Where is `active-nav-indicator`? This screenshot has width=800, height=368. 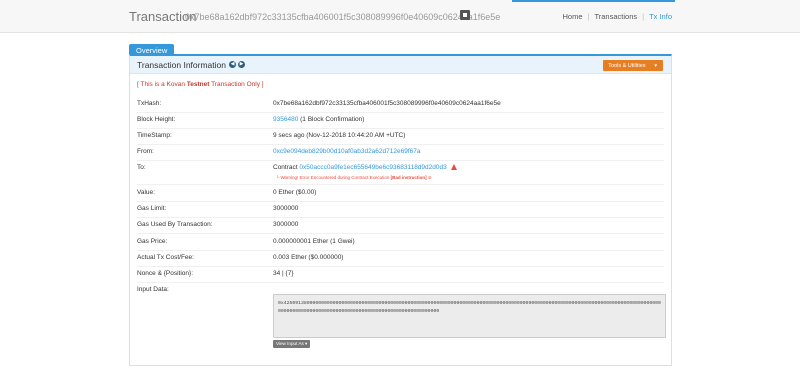 active-nav-indicator is located at coordinates (593, 1).